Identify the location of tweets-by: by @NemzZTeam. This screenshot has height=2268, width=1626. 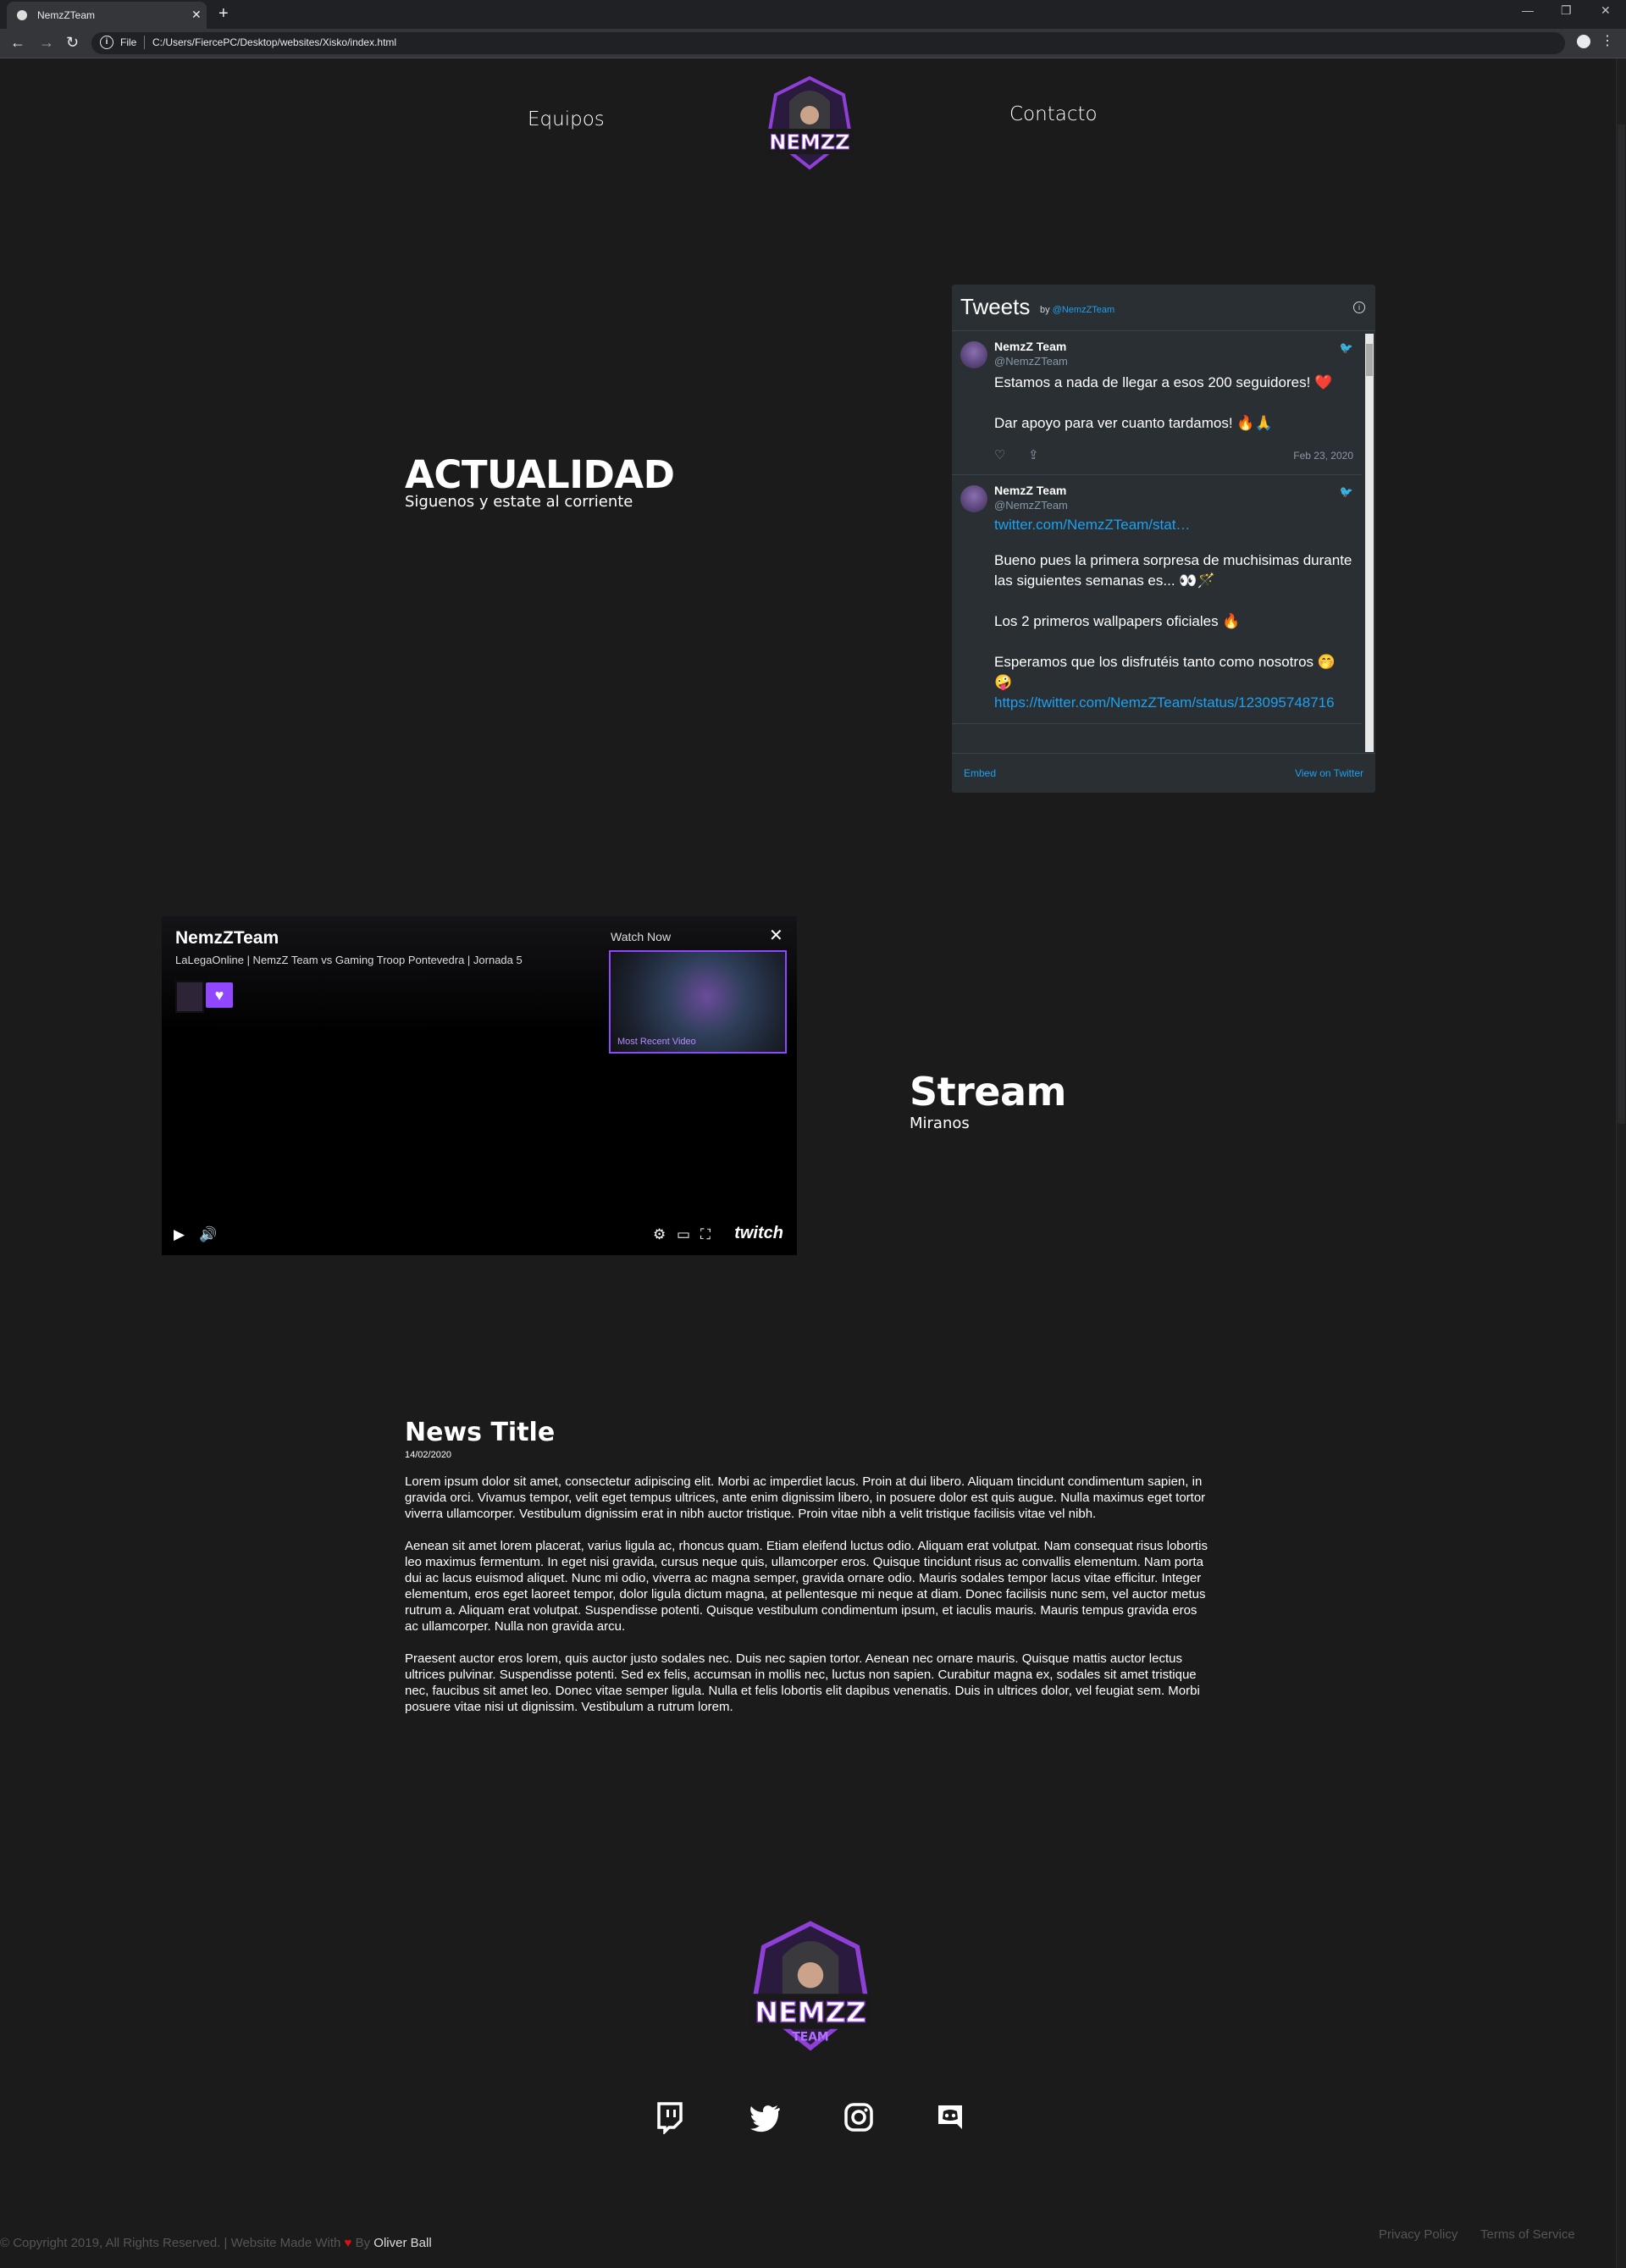
(1077, 310).